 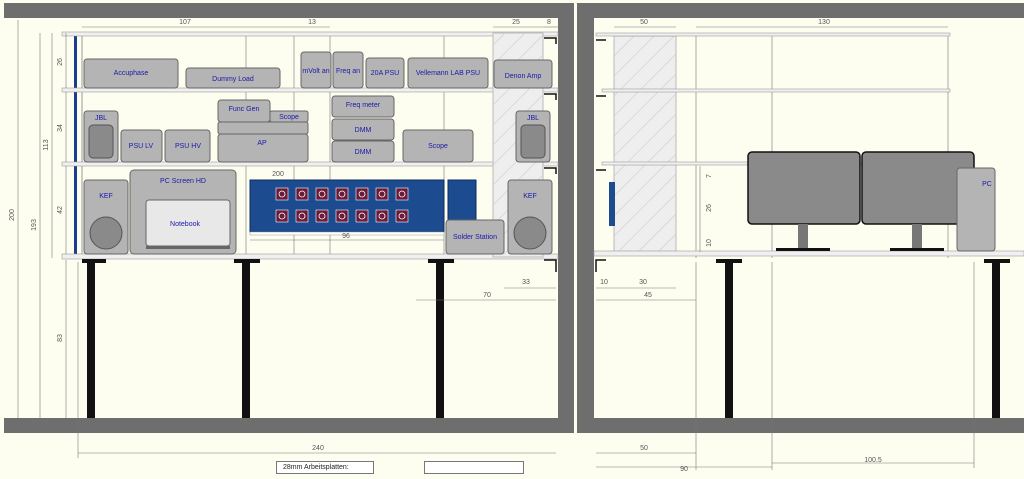 I want to click on ap-top-box, so click(x=263, y=128).